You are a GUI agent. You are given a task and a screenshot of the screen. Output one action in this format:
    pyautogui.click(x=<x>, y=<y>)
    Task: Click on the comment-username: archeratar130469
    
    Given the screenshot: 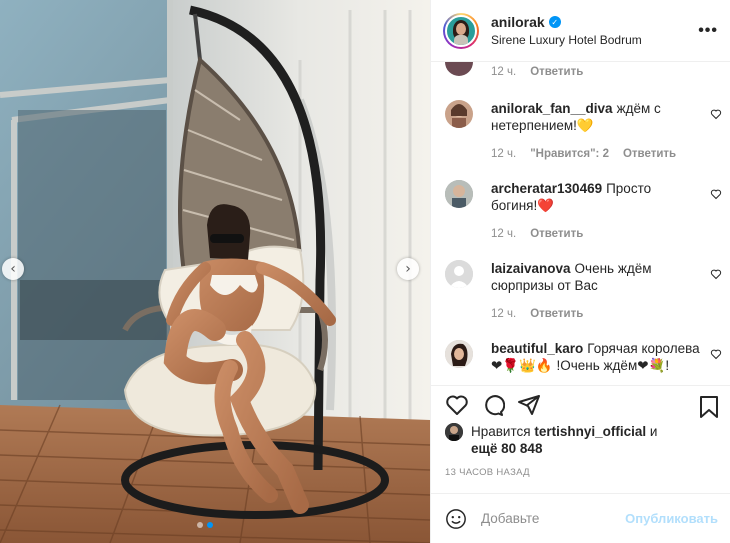 What is the action you would take?
    pyautogui.click(x=546, y=188)
    